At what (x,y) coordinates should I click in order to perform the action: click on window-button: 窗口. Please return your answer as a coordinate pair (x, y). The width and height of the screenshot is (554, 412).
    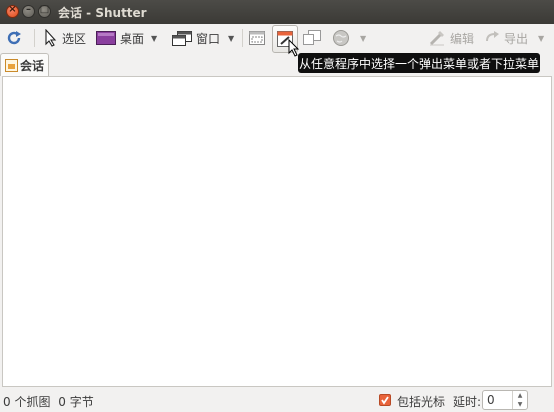
    Looking at the image, I should click on (196, 38).